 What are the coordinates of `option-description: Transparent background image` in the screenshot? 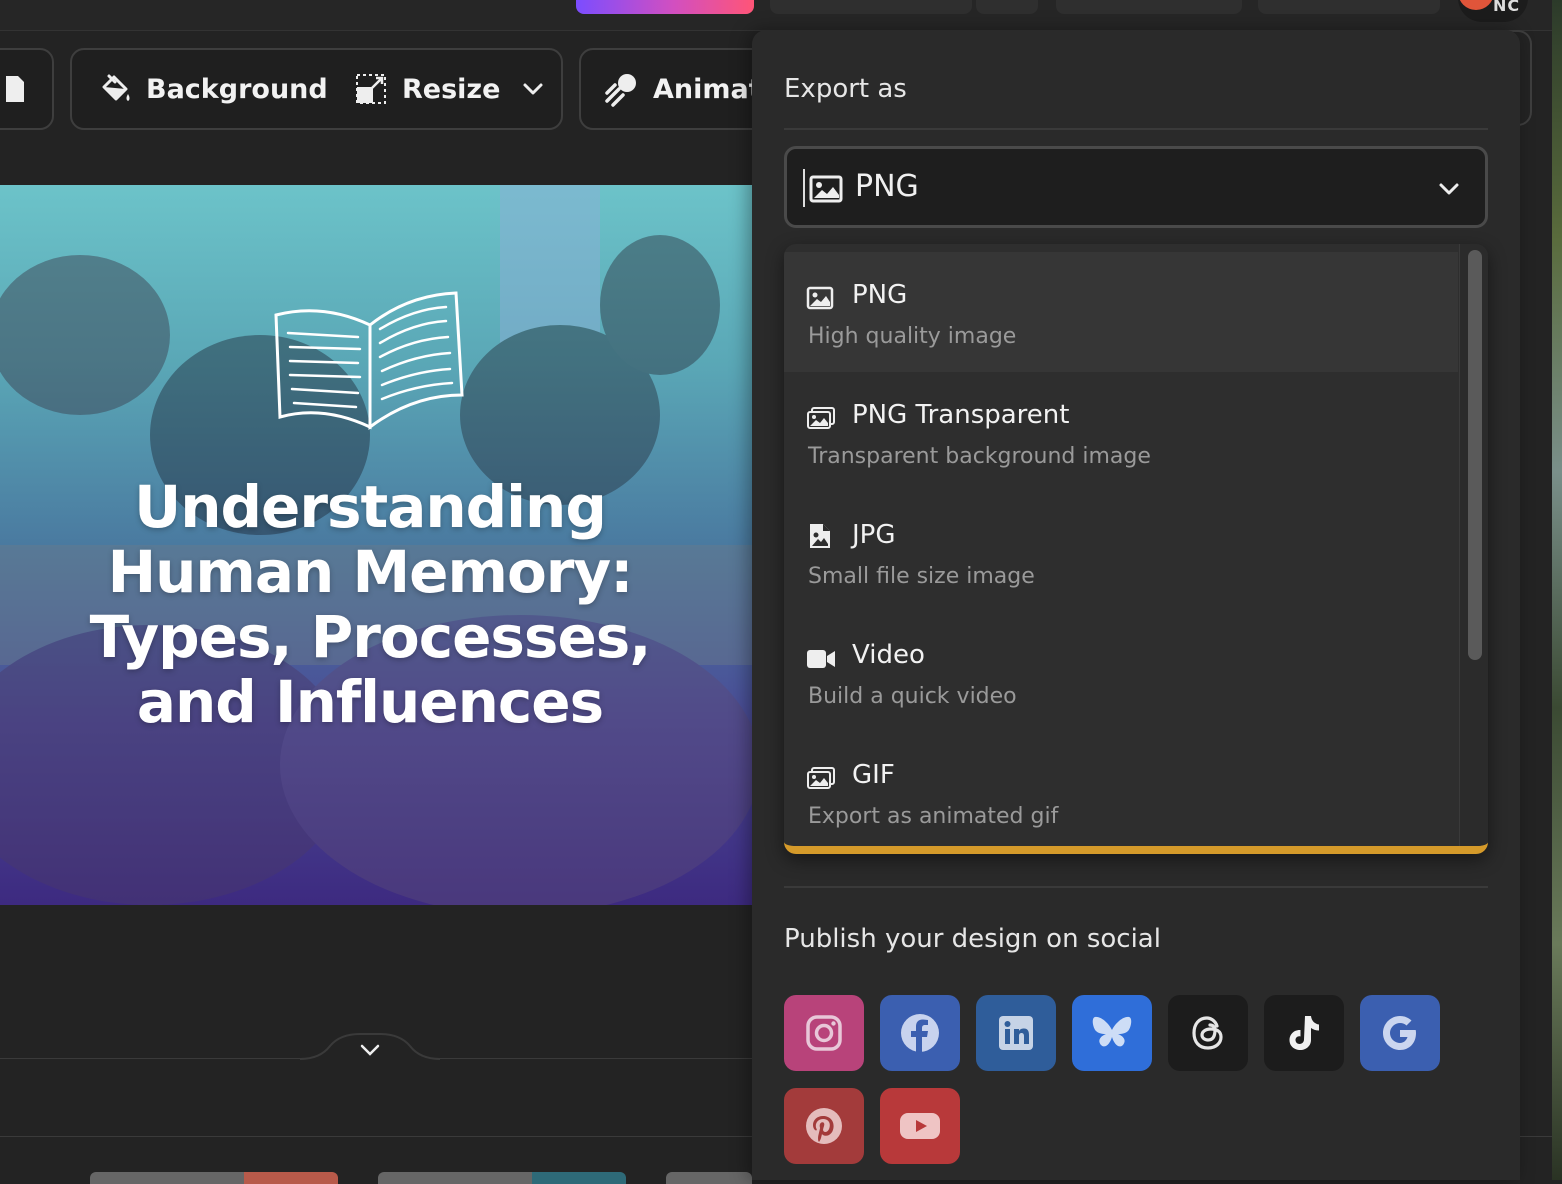 It's located at (979, 456).